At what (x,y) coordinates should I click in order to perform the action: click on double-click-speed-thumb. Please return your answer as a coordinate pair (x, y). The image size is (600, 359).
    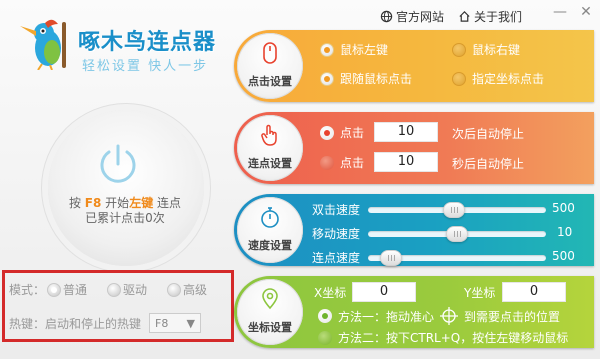
    Looking at the image, I should click on (453, 210).